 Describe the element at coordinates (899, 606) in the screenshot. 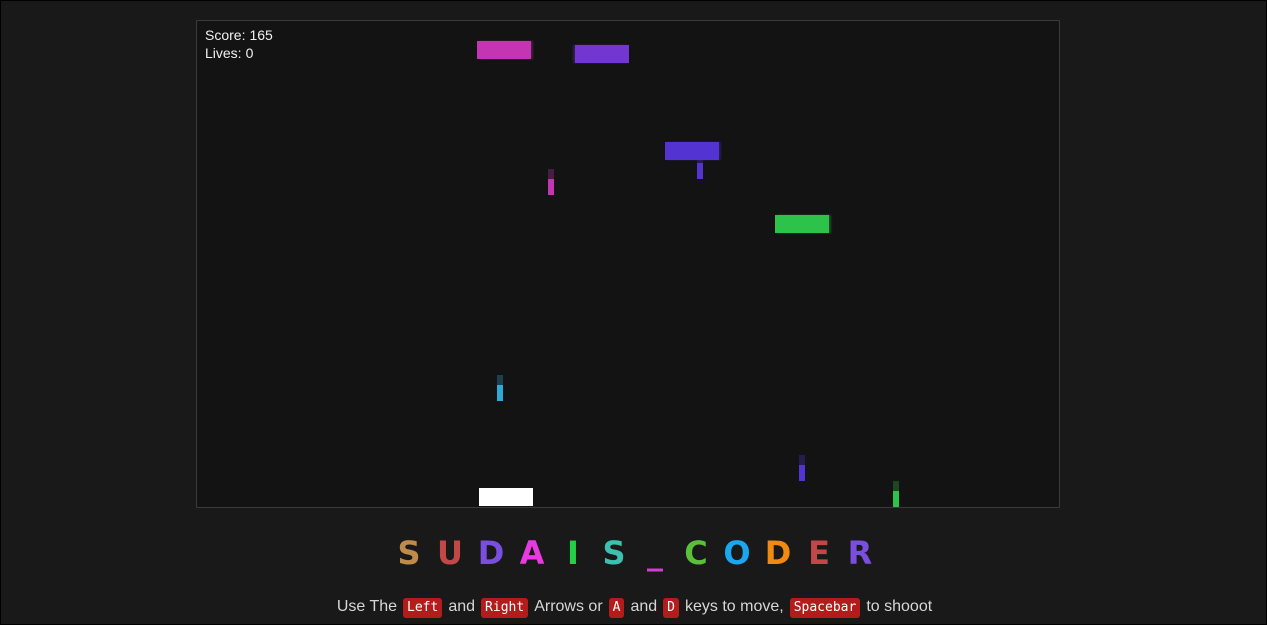

I see `instruction-text: to shooot` at that location.